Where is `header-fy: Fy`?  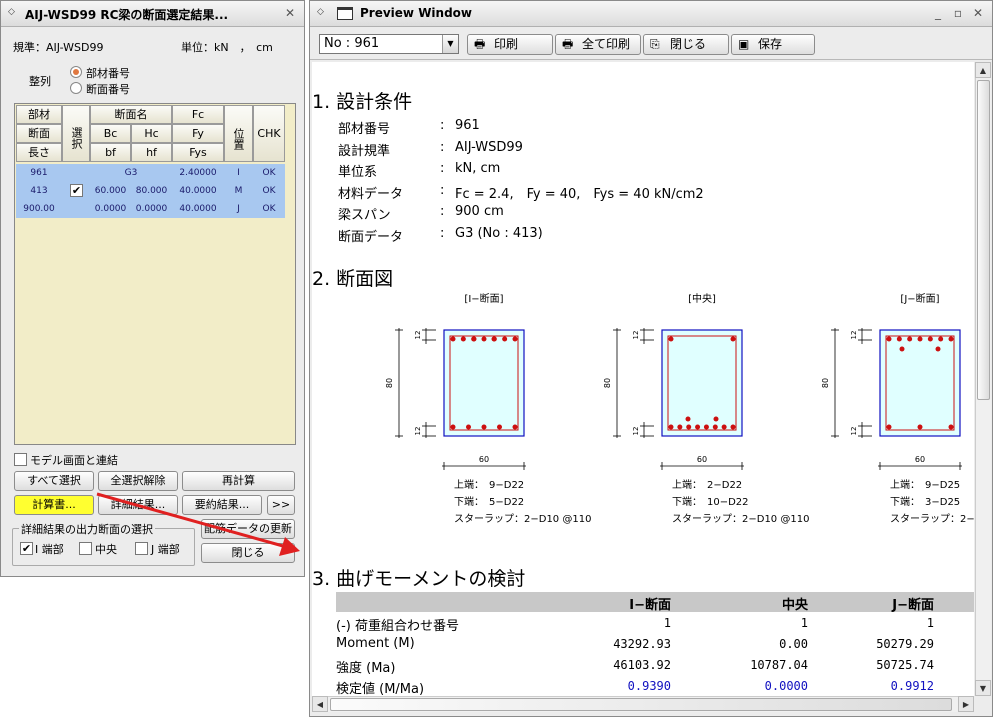
header-fy: Fy is located at coordinates (198, 133).